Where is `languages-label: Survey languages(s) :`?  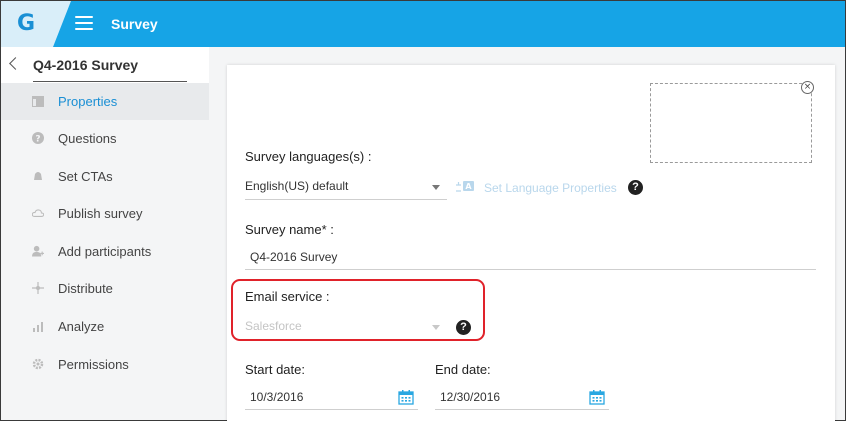 languages-label: Survey languages(s) : is located at coordinates (308, 156).